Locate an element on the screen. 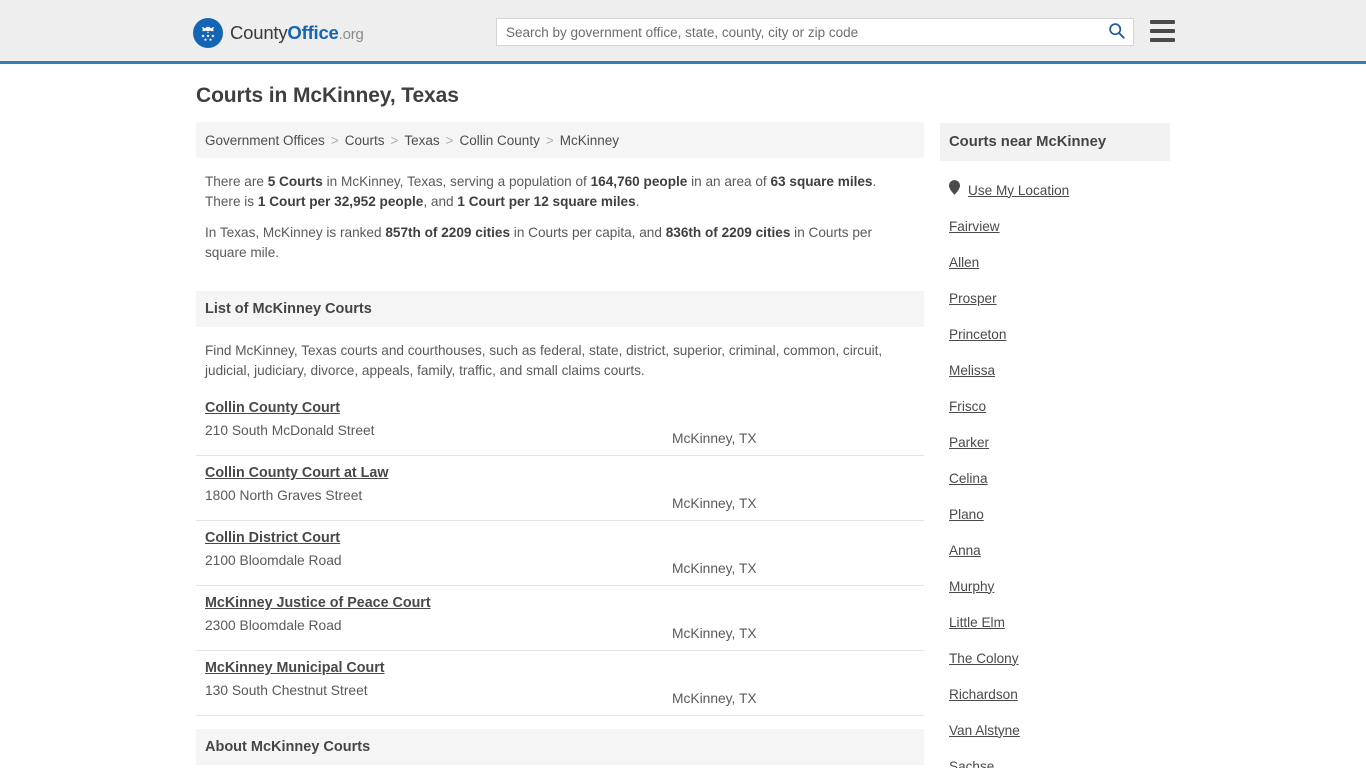 The height and width of the screenshot is (768, 1366). section-title: List of McKinney Courts is located at coordinates (288, 309).